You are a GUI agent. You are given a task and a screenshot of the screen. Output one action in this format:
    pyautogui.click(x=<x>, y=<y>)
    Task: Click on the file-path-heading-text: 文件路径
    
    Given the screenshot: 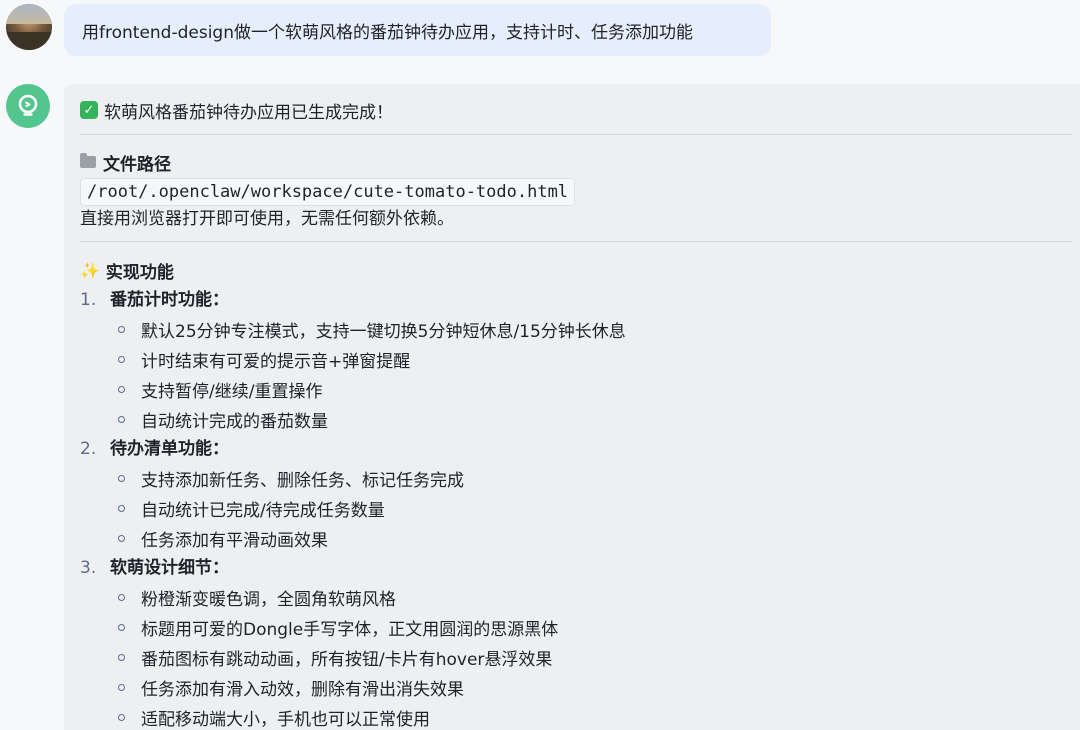 What is the action you would take?
    pyautogui.click(x=137, y=164)
    